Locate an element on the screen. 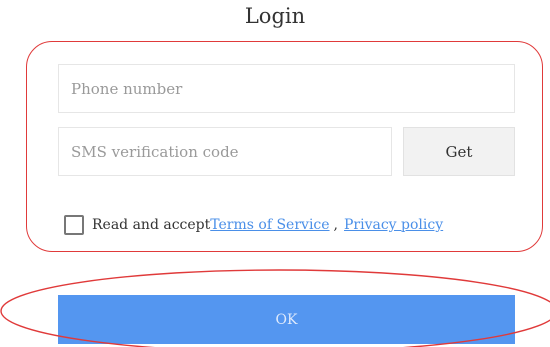 The height and width of the screenshot is (347, 550). ok-button: OK is located at coordinates (286, 319).